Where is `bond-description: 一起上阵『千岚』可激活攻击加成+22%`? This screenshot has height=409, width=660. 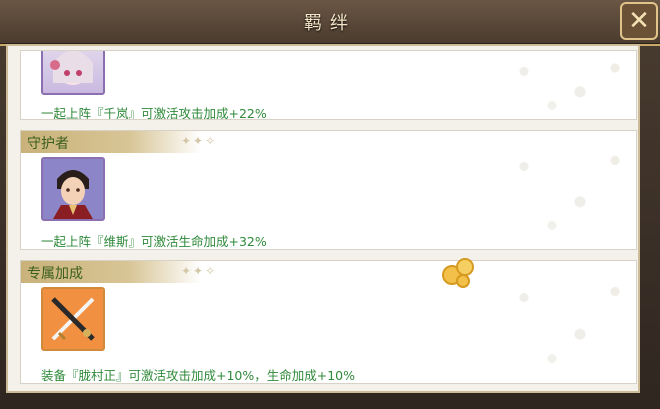 bond-description: 一起上阵『千岚』可激活攻击加成+22% is located at coordinates (154, 113).